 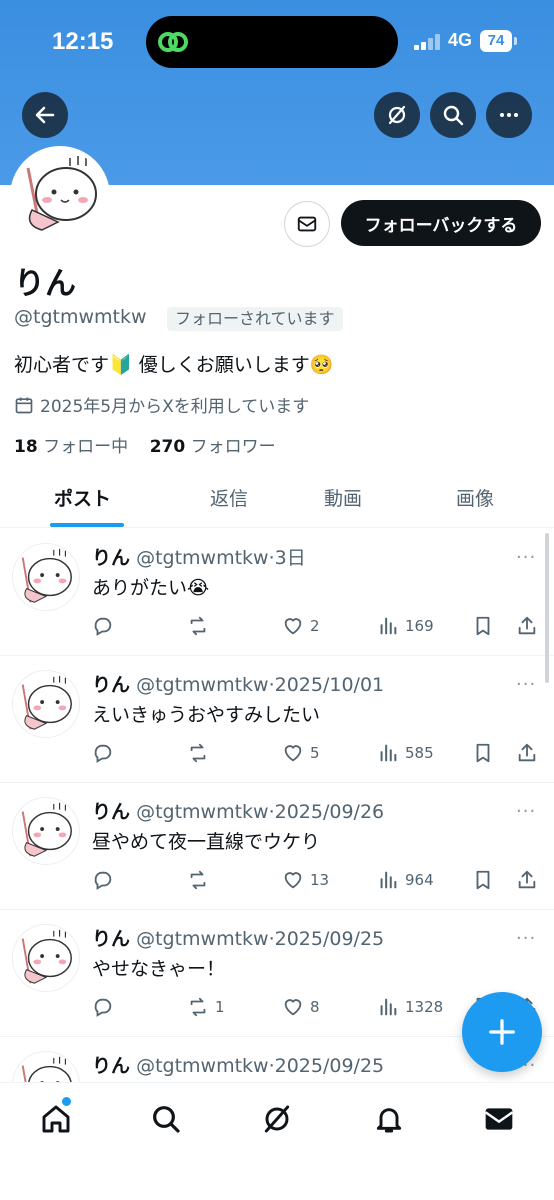 What do you see at coordinates (397, 115) in the screenshot?
I see `grok-button` at bounding box center [397, 115].